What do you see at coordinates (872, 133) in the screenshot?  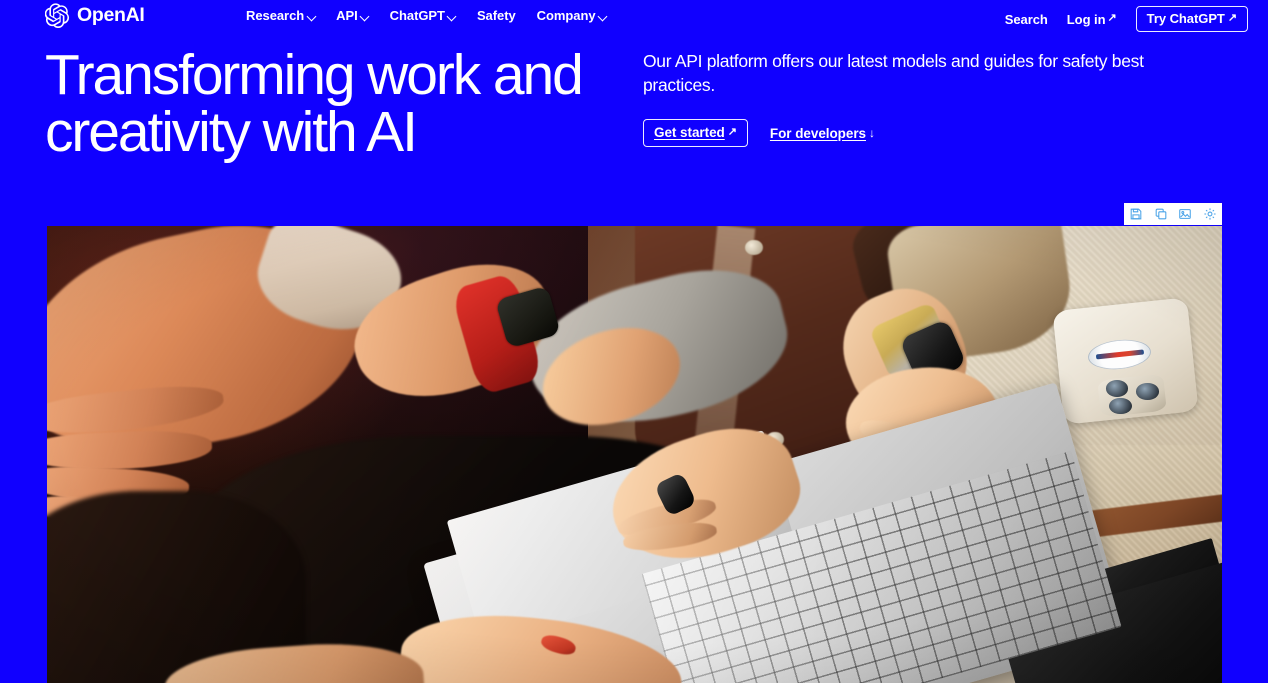 I see `arrow-down-icon: ↓` at bounding box center [872, 133].